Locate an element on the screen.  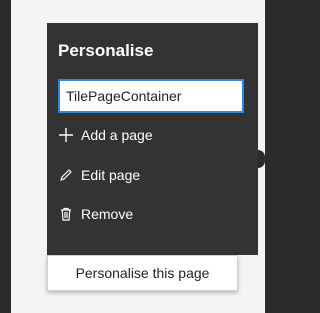
edit-page-label: Edit page is located at coordinates (111, 175).